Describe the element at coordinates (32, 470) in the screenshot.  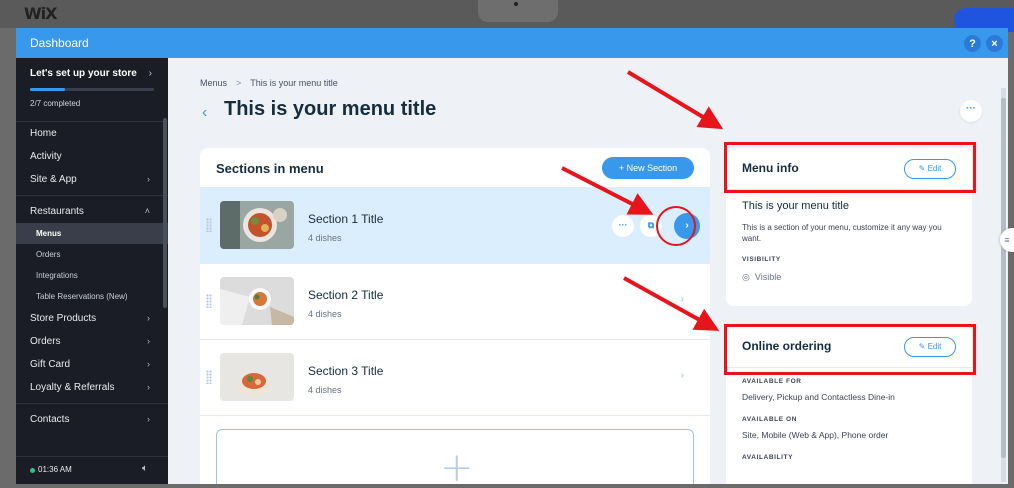
I see `status-dot` at that location.